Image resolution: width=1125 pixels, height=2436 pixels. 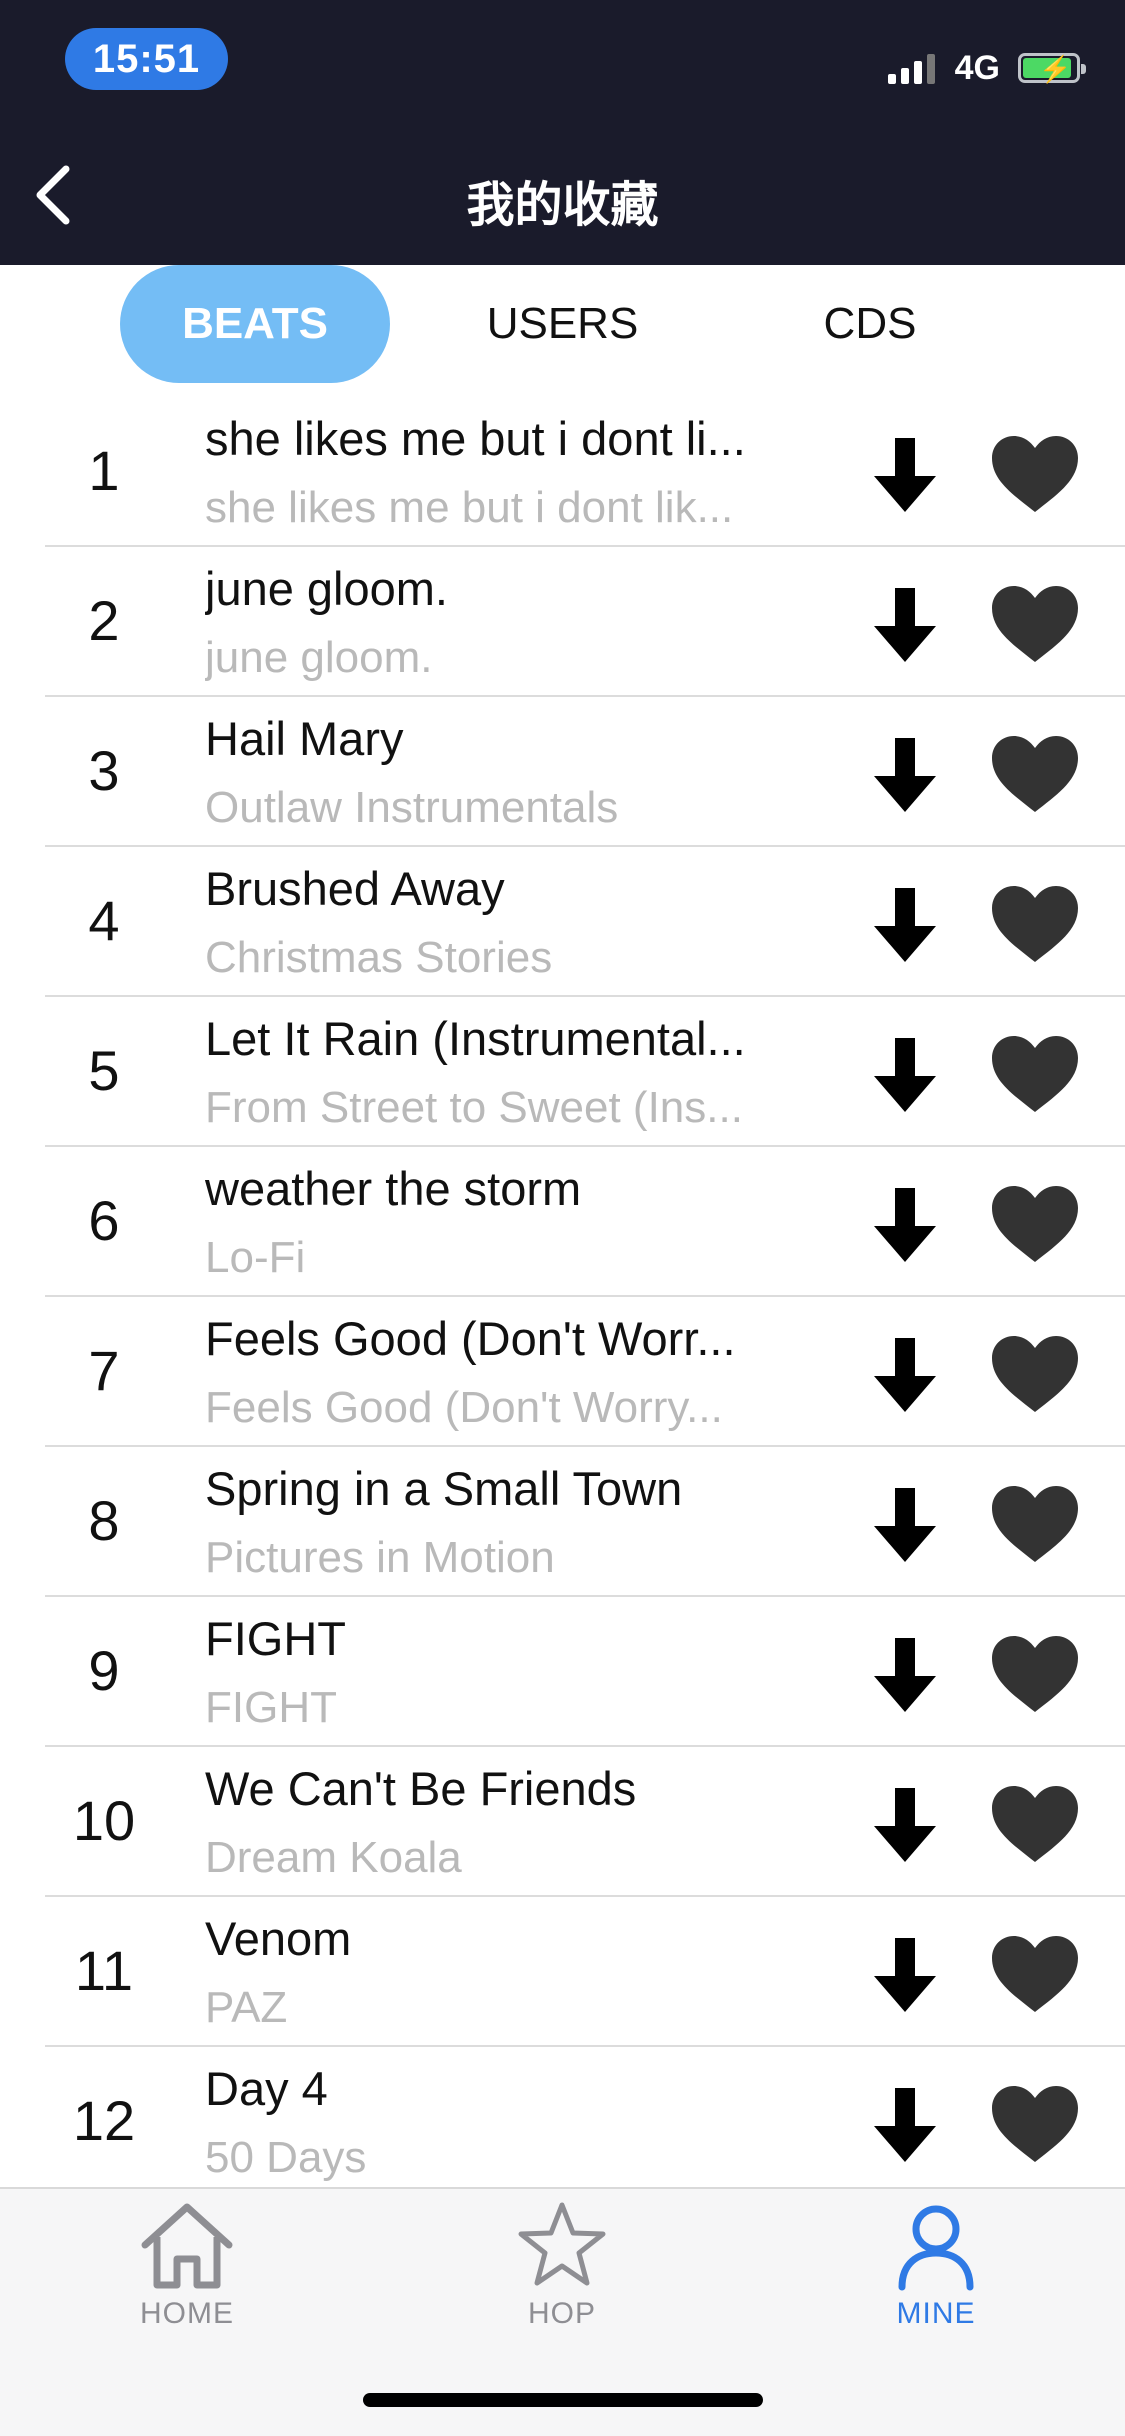 I want to click on track-title: weather the storm, so click(x=393, y=1188).